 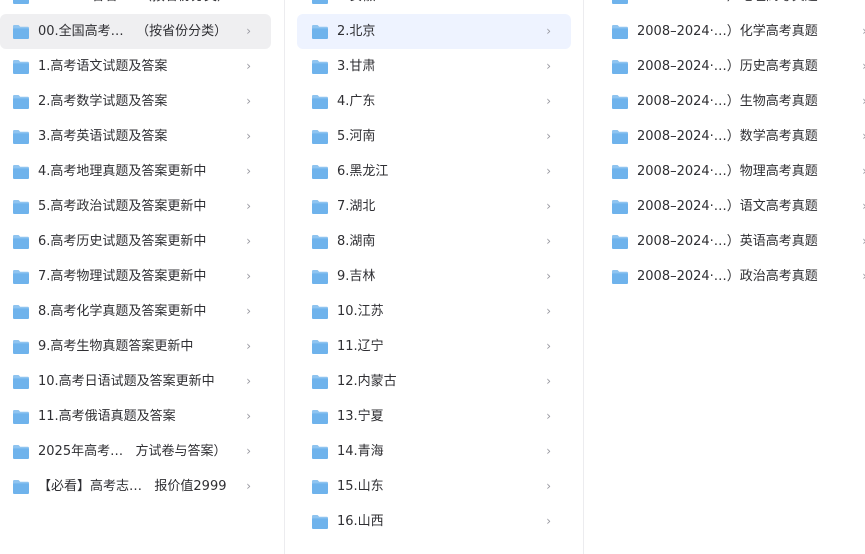 I want to click on folder-label: 2008–2024·…）地理高考真题, so click(x=727, y=7).